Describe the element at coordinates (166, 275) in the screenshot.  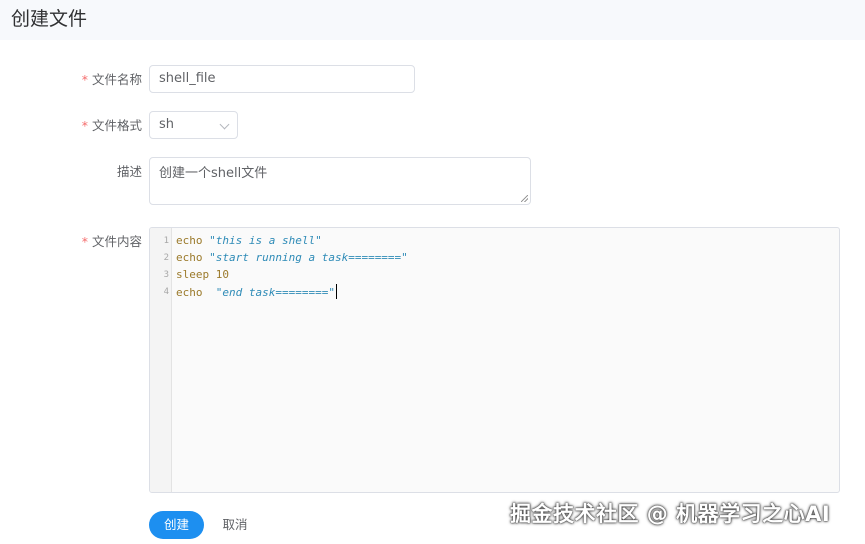
I see `line-number: 3` at that location.